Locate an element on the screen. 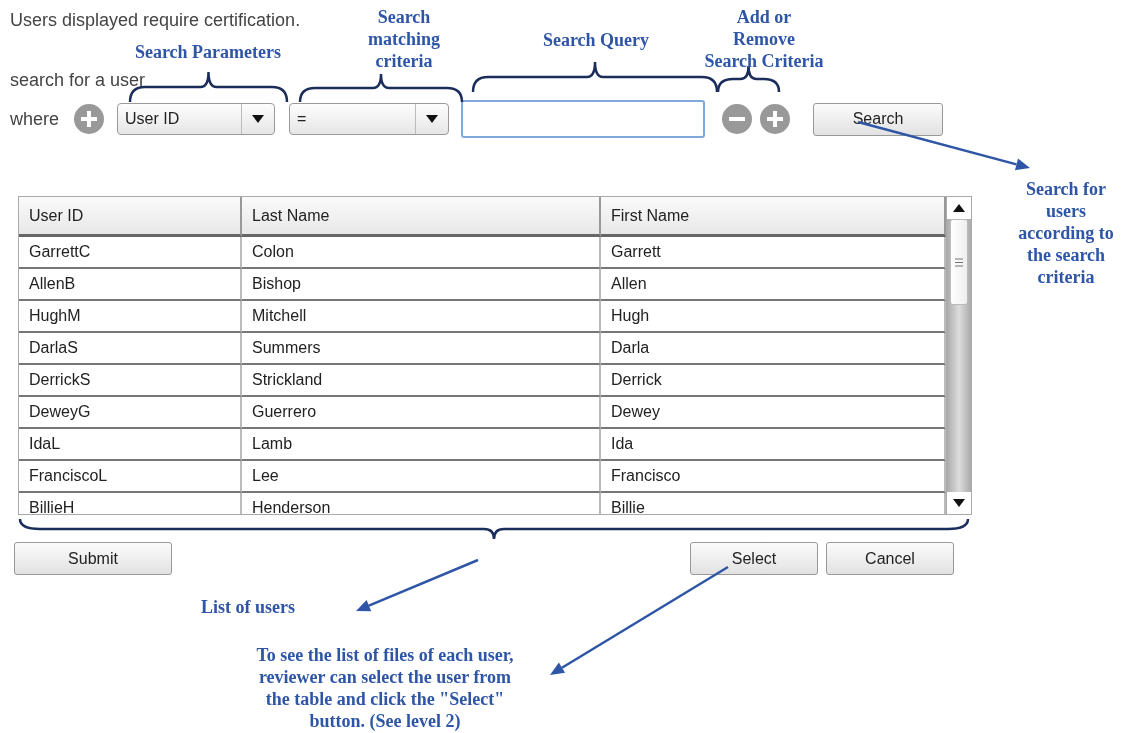  table-cell: Derrick is located at coordinates (773, 381).